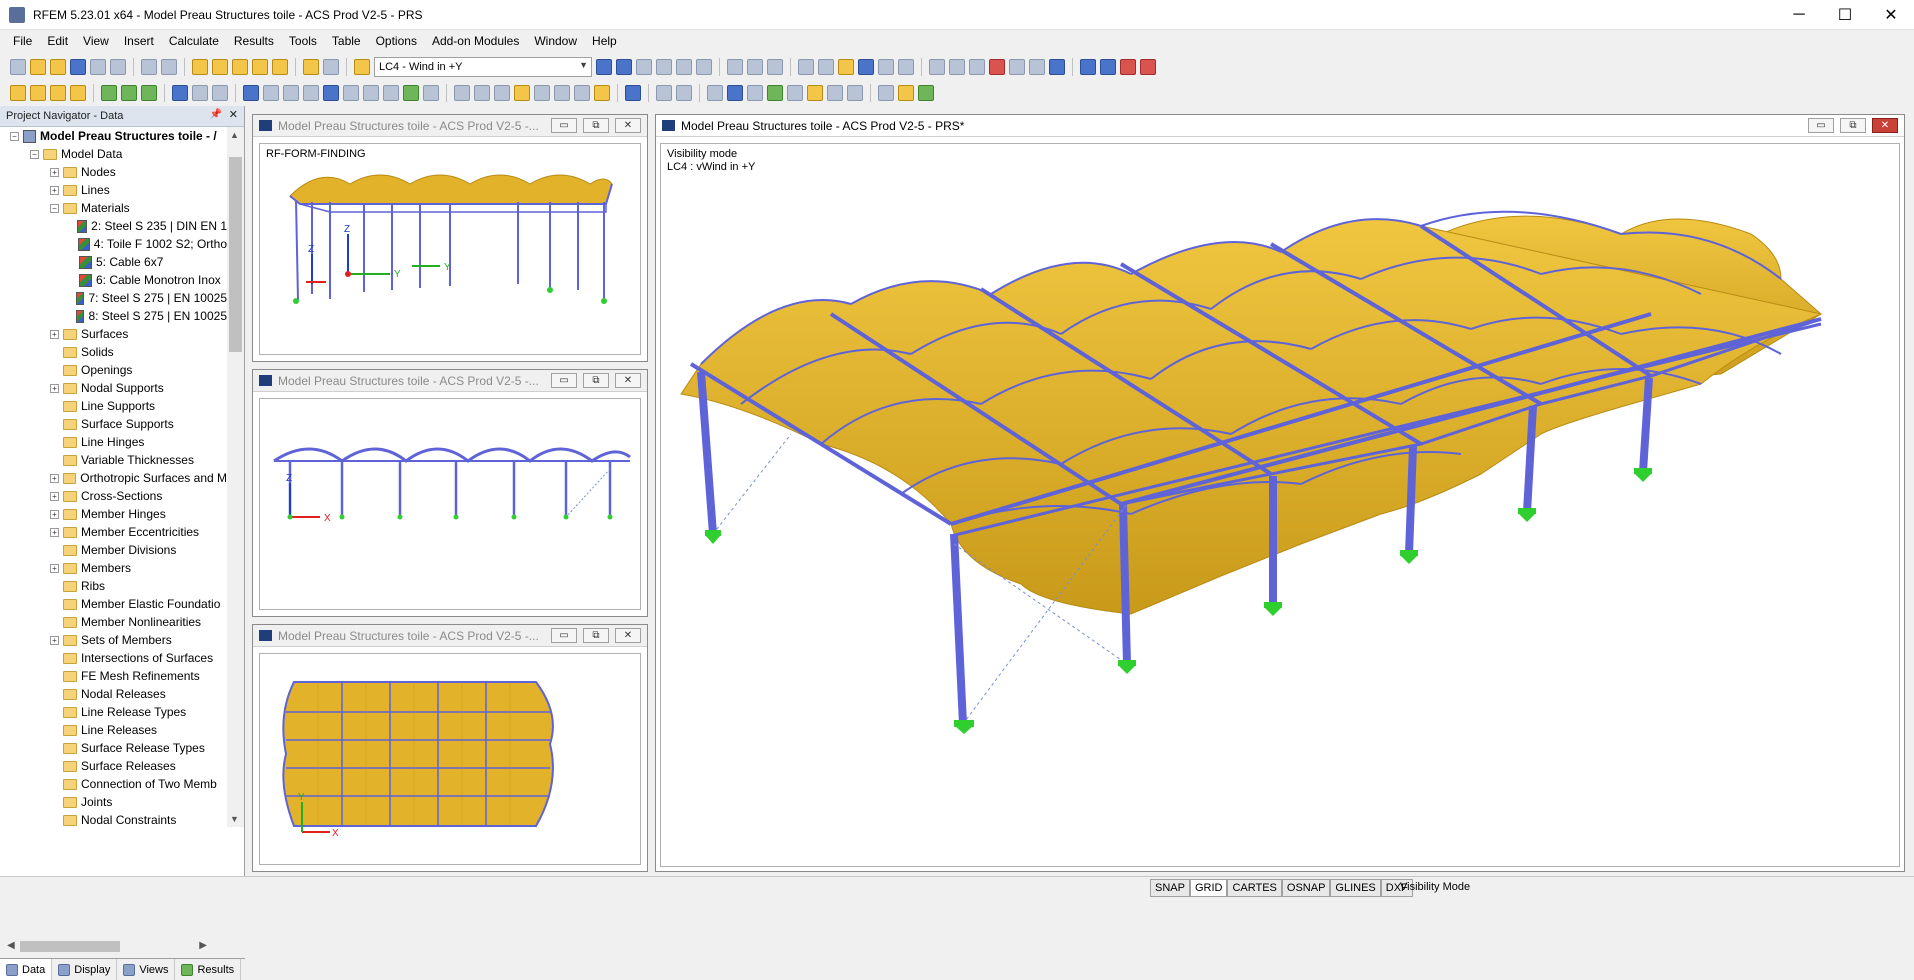 This screenshot has width=1914, height=980. What do you see at coordinates (602, 93) in the screenshot?
I see `load-case-manager-icon` at bounding box center [602, 93].